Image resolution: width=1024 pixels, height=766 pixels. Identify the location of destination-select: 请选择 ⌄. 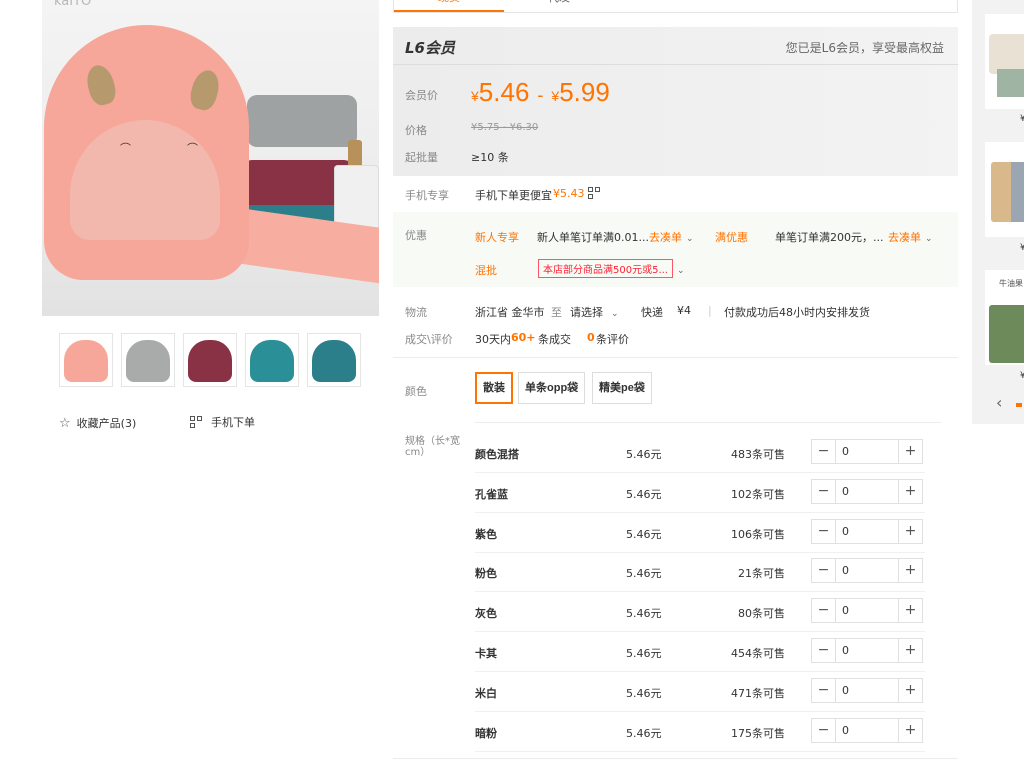
(594, 312).